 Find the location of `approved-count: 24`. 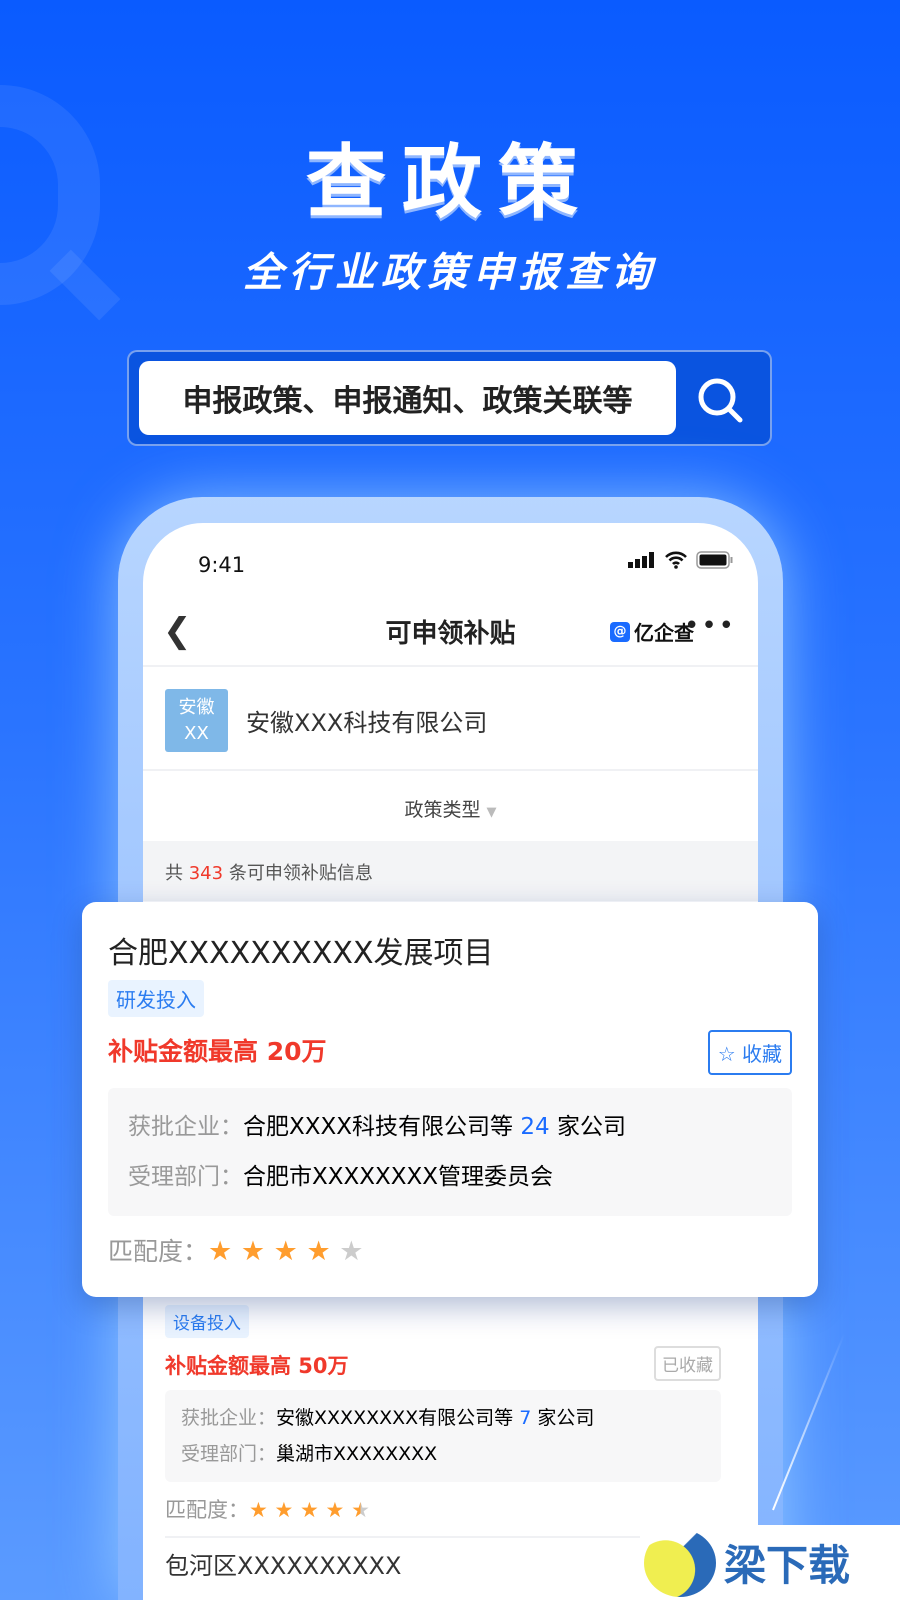

approved-count: 24 is located at coordinates (534, 1127).